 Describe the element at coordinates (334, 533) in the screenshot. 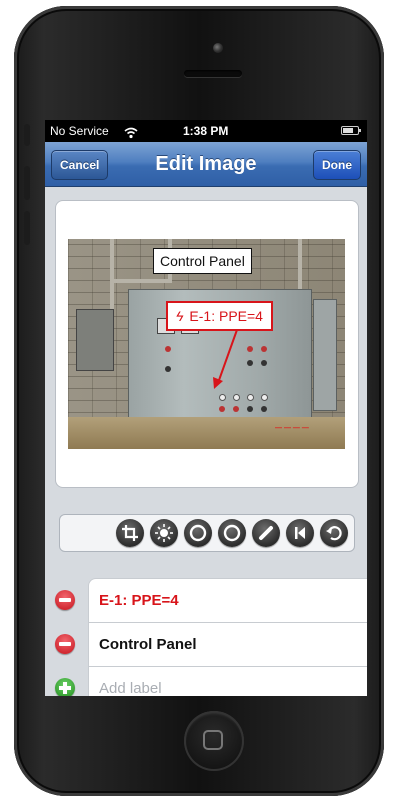

I see `undo-icon` at that location.